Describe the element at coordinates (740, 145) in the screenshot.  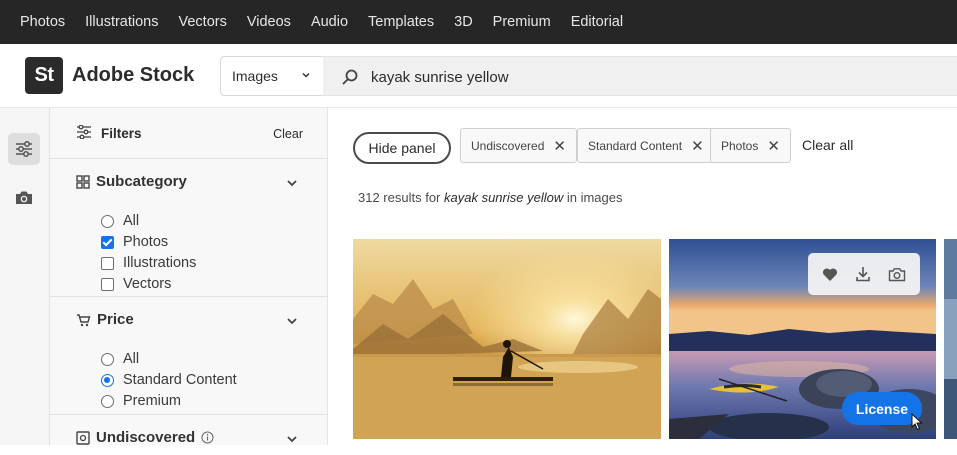
I see `chip-label: Photos` at that location.